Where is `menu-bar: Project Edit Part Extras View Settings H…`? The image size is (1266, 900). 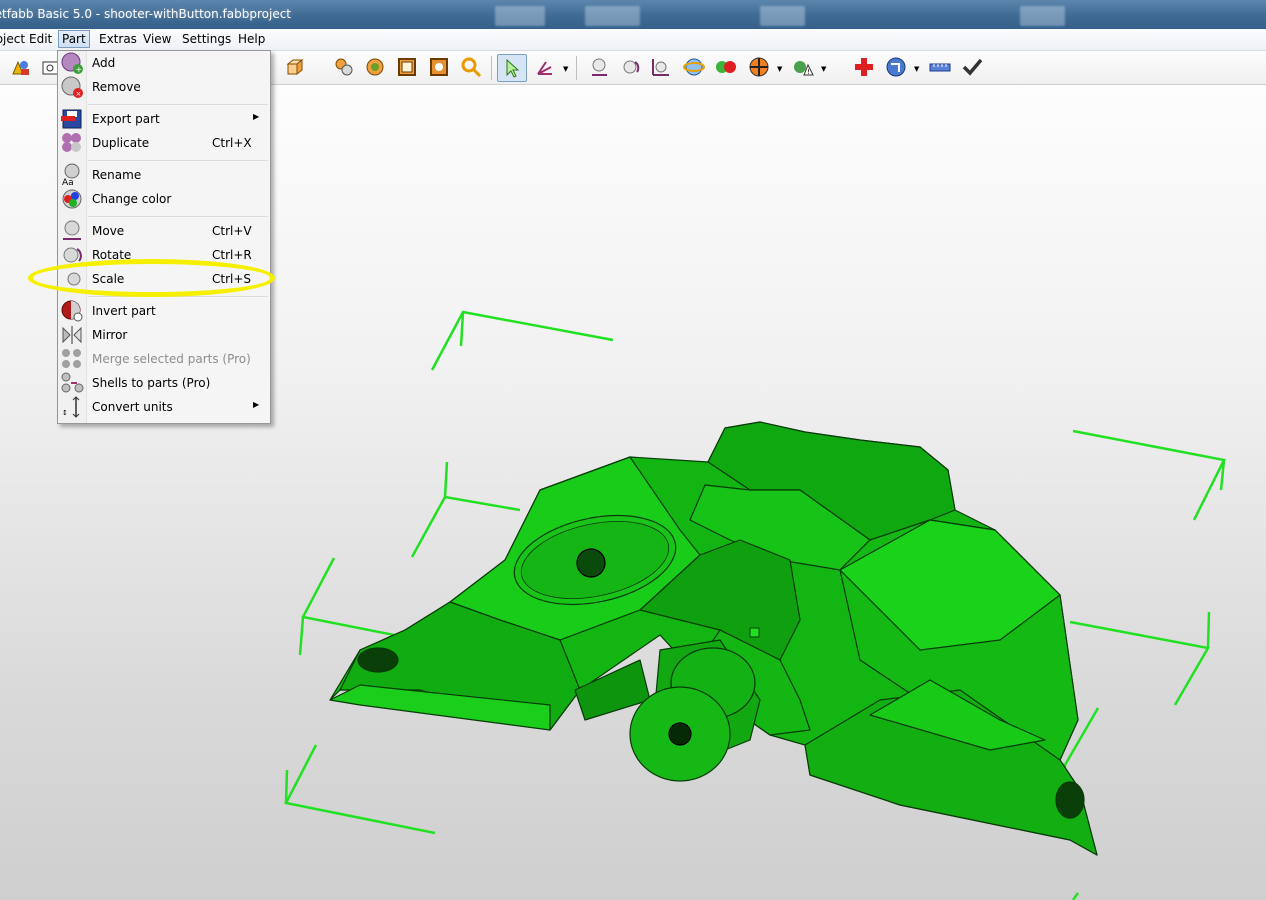
menu-bar: Project Edit Part Extras View Settings H… is located at coordinates (633, 40).